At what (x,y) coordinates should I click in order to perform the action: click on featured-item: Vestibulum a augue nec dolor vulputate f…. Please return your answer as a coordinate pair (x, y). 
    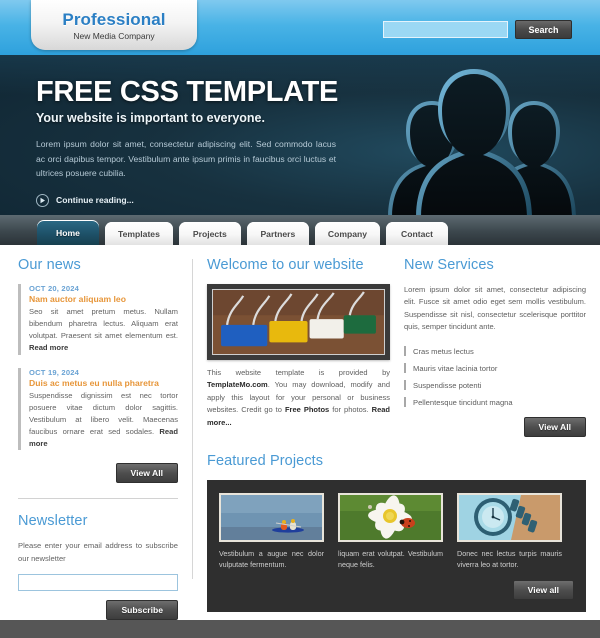
    Looking at the image, I should click on (271, 531).